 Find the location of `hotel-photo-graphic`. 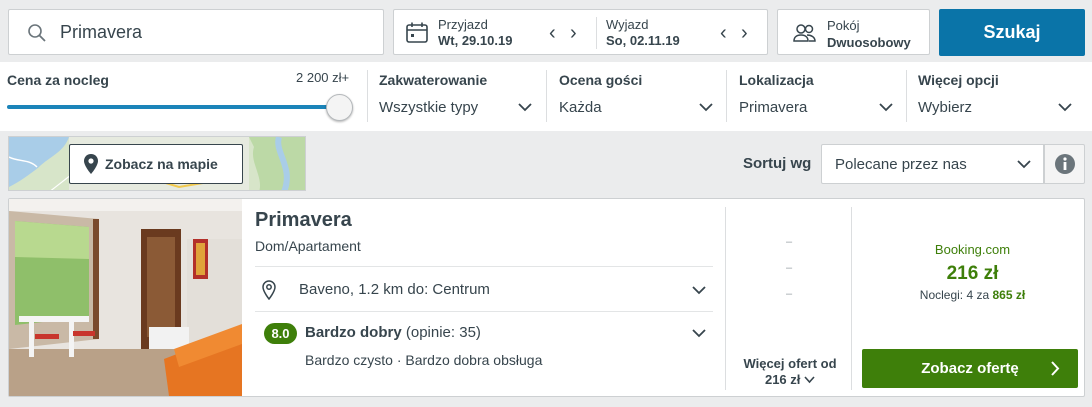

hotel-photo-graphic is located at coordinates (125, 297).